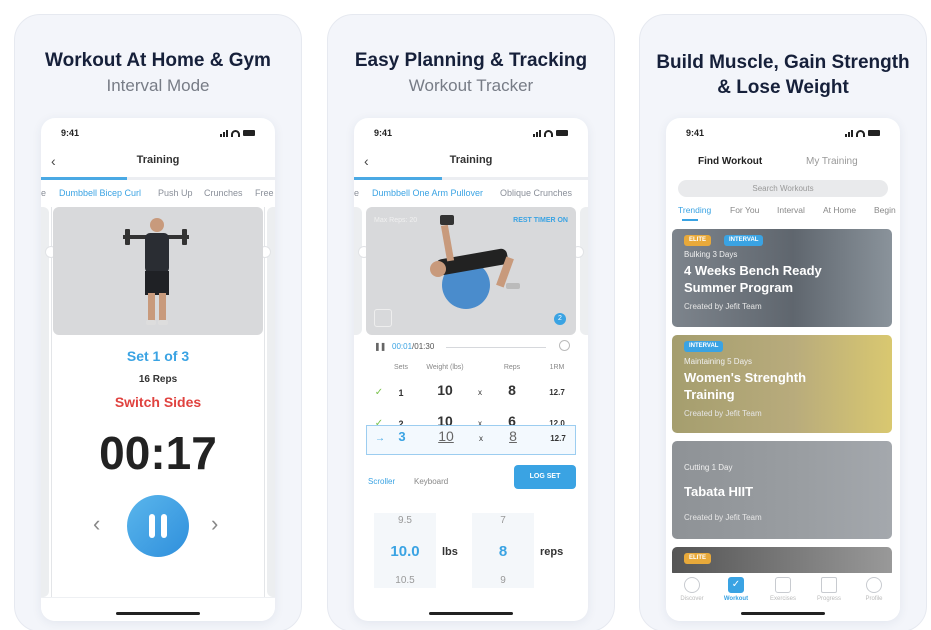  I want to click on pause-button, so click(158, 526).